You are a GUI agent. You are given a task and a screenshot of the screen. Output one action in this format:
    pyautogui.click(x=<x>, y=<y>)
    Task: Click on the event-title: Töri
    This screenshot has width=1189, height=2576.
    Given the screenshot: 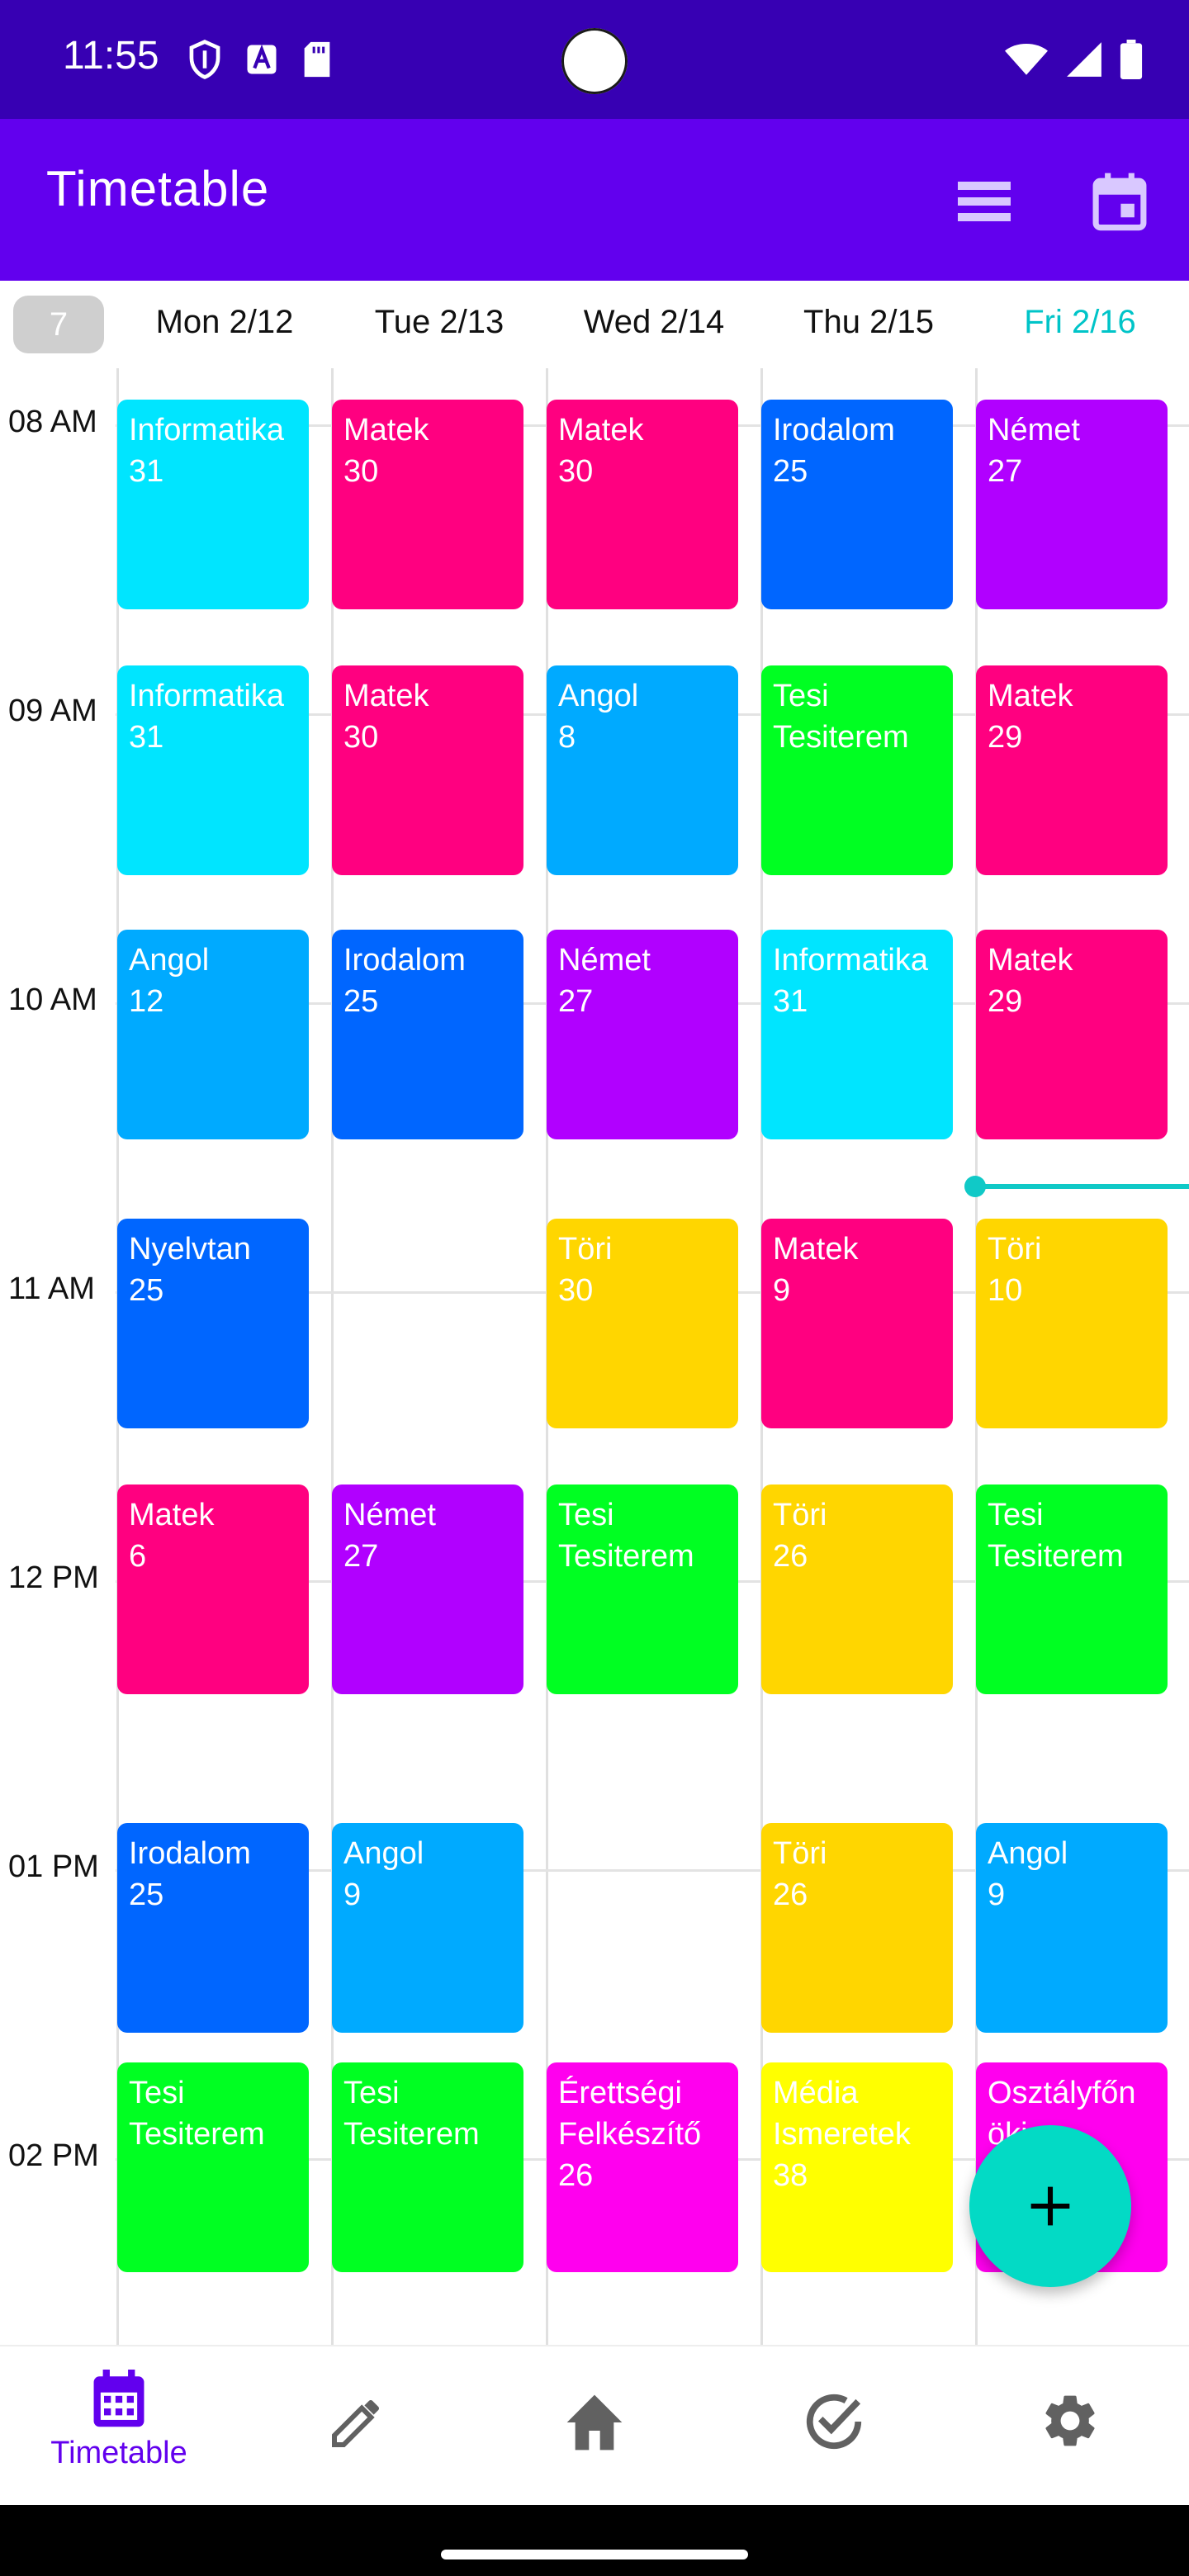 What is the action you would take?
    pyautogui.click(x=800, y=1515)
    